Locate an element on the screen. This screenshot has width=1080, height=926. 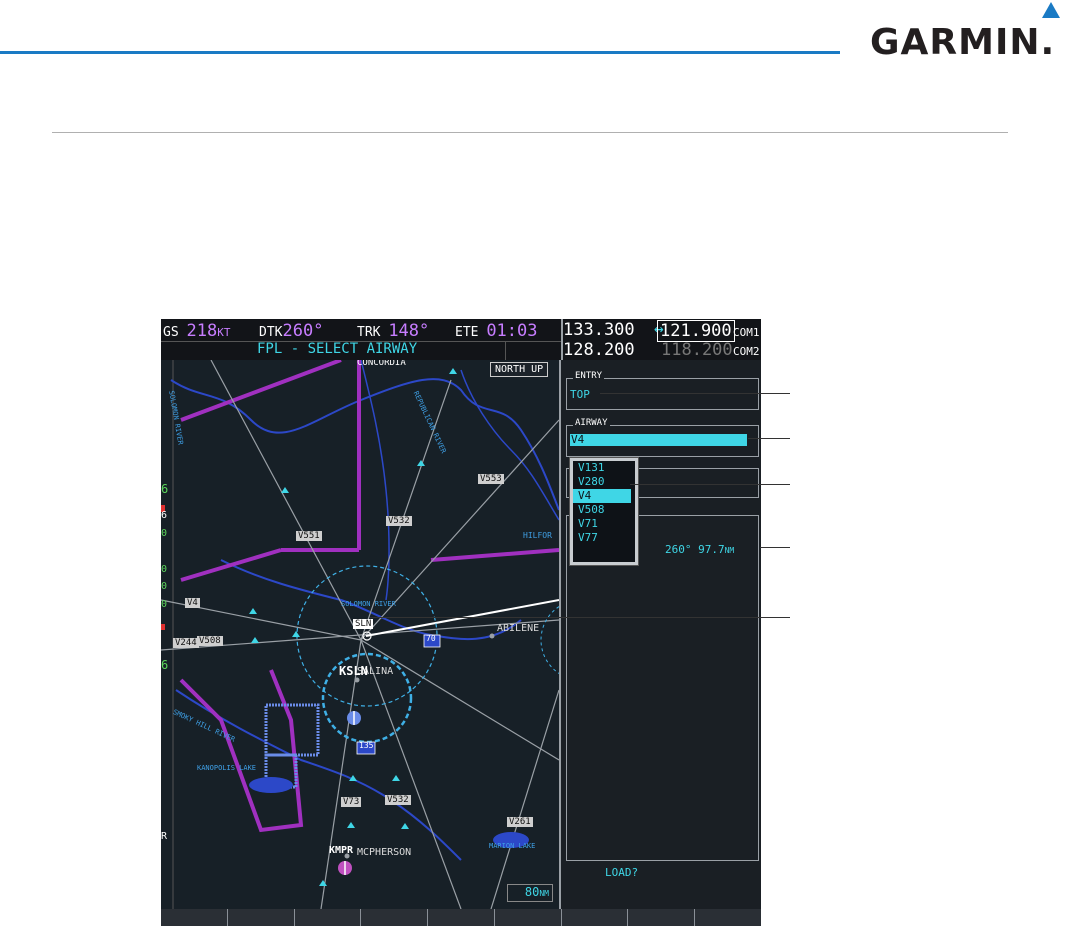
north-up-indicator: NORTH UP is located at coordinates (519, 369).